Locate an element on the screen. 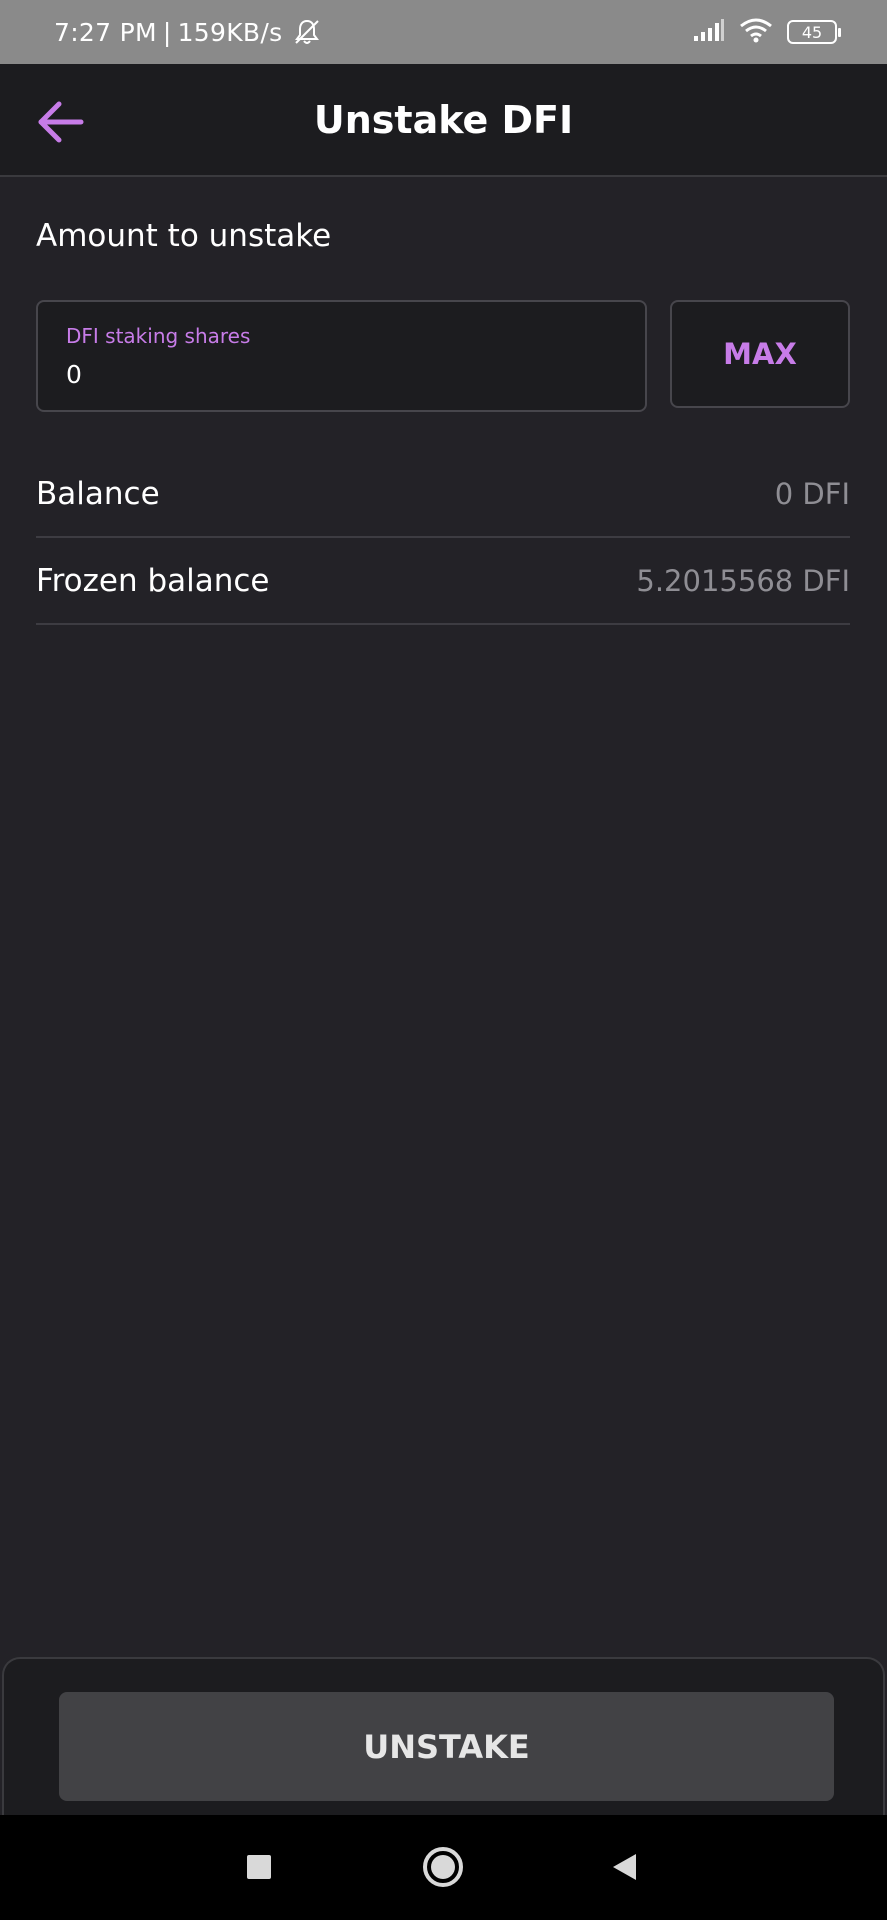 The image size is (887, 1920). status-network-speed: 159KB/s is located at coordinates (230, 32).